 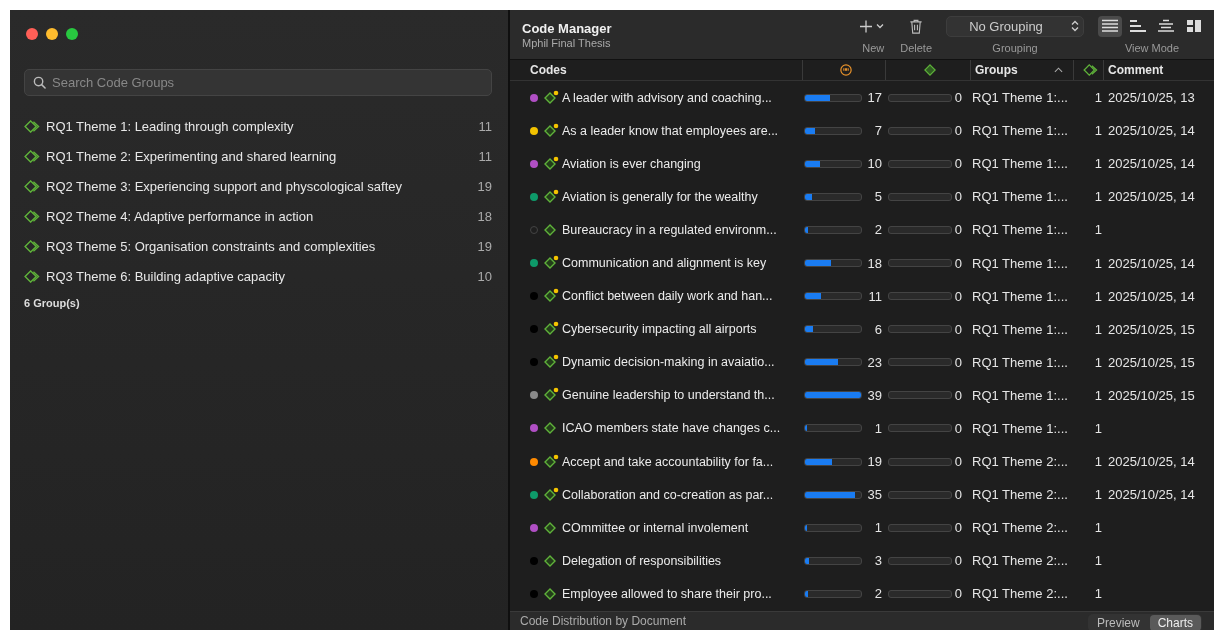 What do you see at coordinates (874, 462) in the screenshot?
I see `quotation-count: 19` at bounding box center [874, 462].